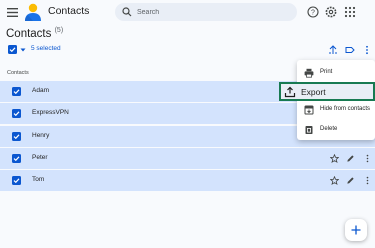  Describe the element at coordinates (309, 110) in the screenshot. I see `hide-icon` at that location.